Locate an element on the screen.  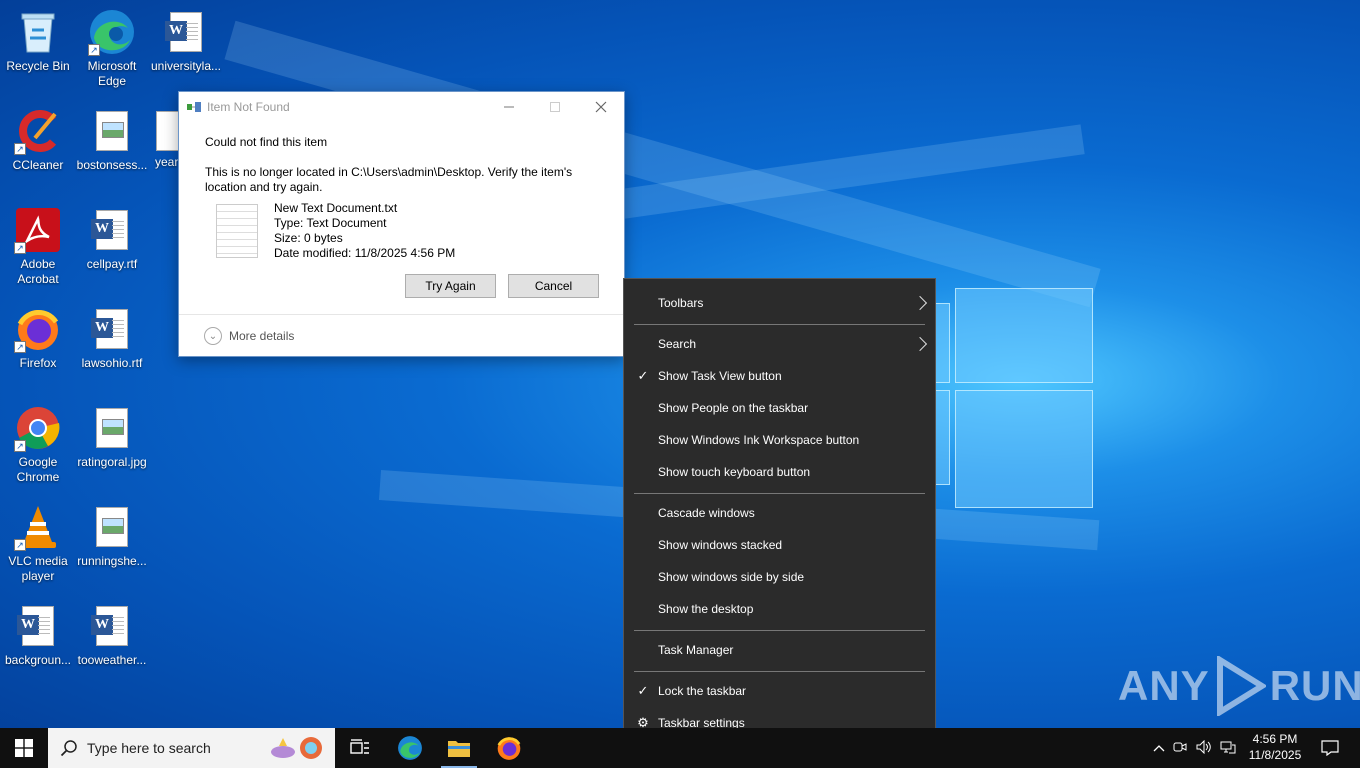
menu-item-show-desktop: Show the desktop is located at coordinates (779, 609).